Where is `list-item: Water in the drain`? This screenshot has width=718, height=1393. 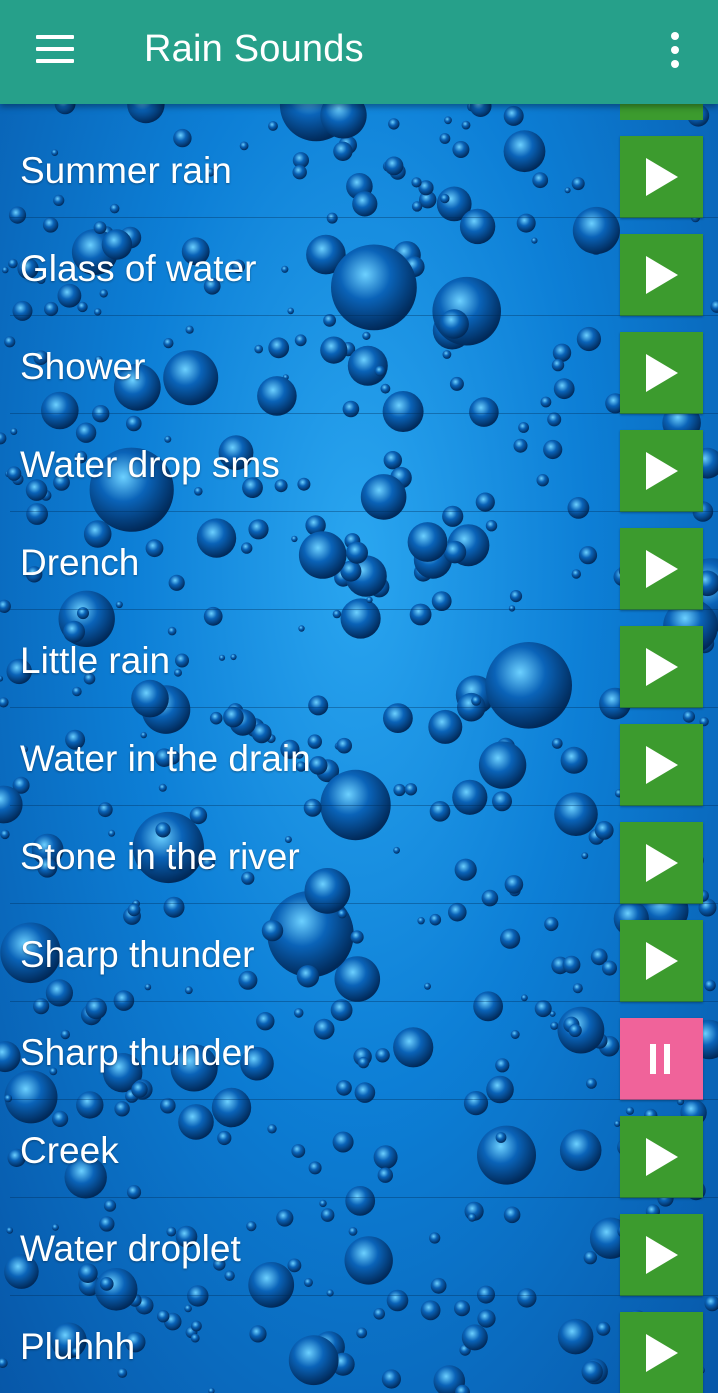
list-item: Water in the drain is located at coordinates (359, 757).